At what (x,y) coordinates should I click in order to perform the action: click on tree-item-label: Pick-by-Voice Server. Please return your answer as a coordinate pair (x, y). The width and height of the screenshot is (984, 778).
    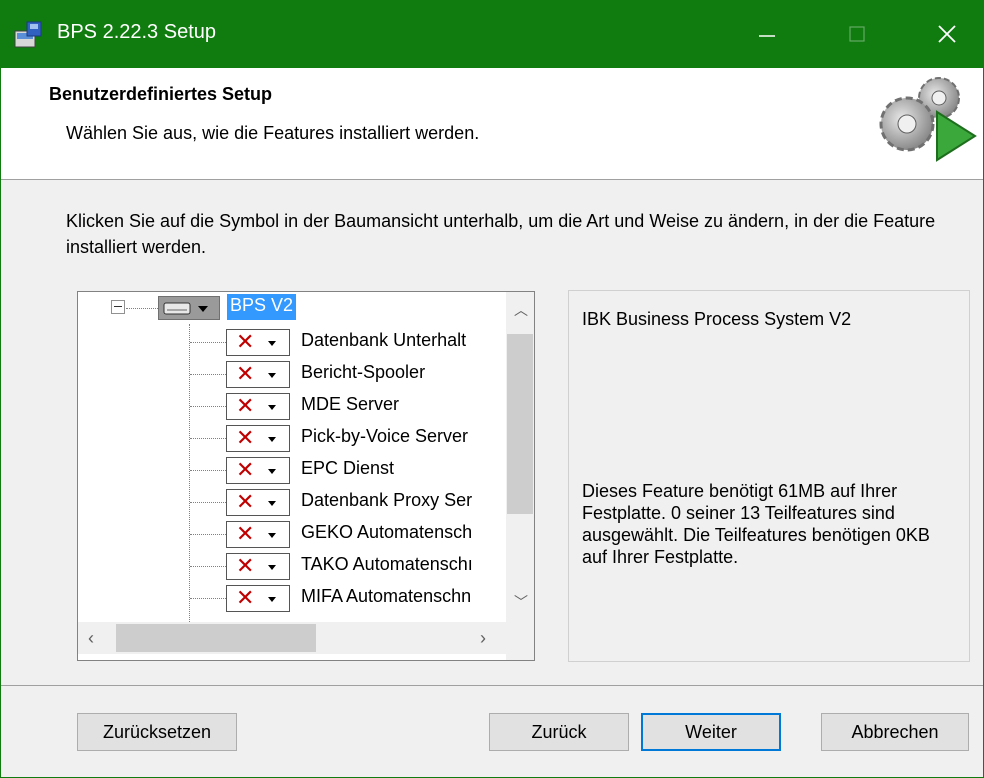
    Looking at the image, I should click on (384, 436).